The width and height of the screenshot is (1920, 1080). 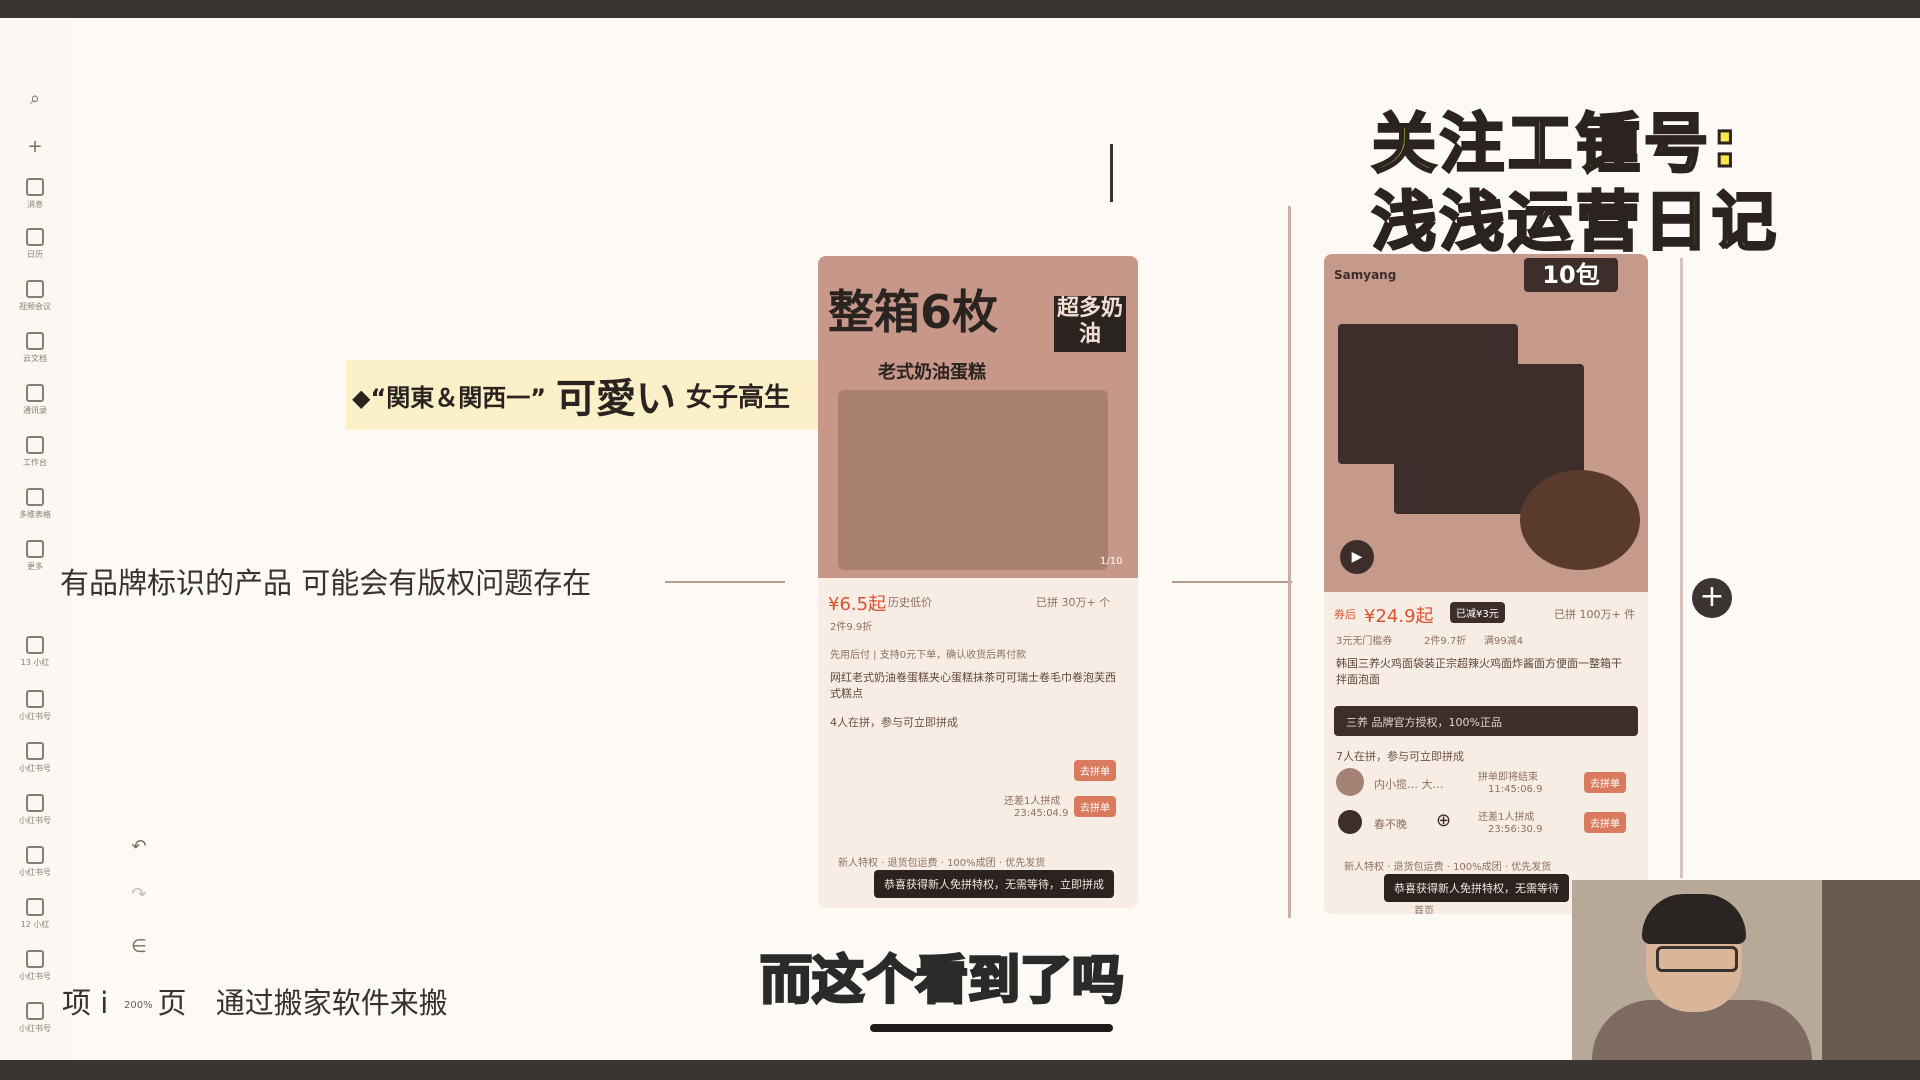 What do you see at coordinates (616, 395) in the screenshot?
I see `jp-banner-node: ◆“関東＆関西一” 可愛い 女子高生` at bounding box center [616, 395].